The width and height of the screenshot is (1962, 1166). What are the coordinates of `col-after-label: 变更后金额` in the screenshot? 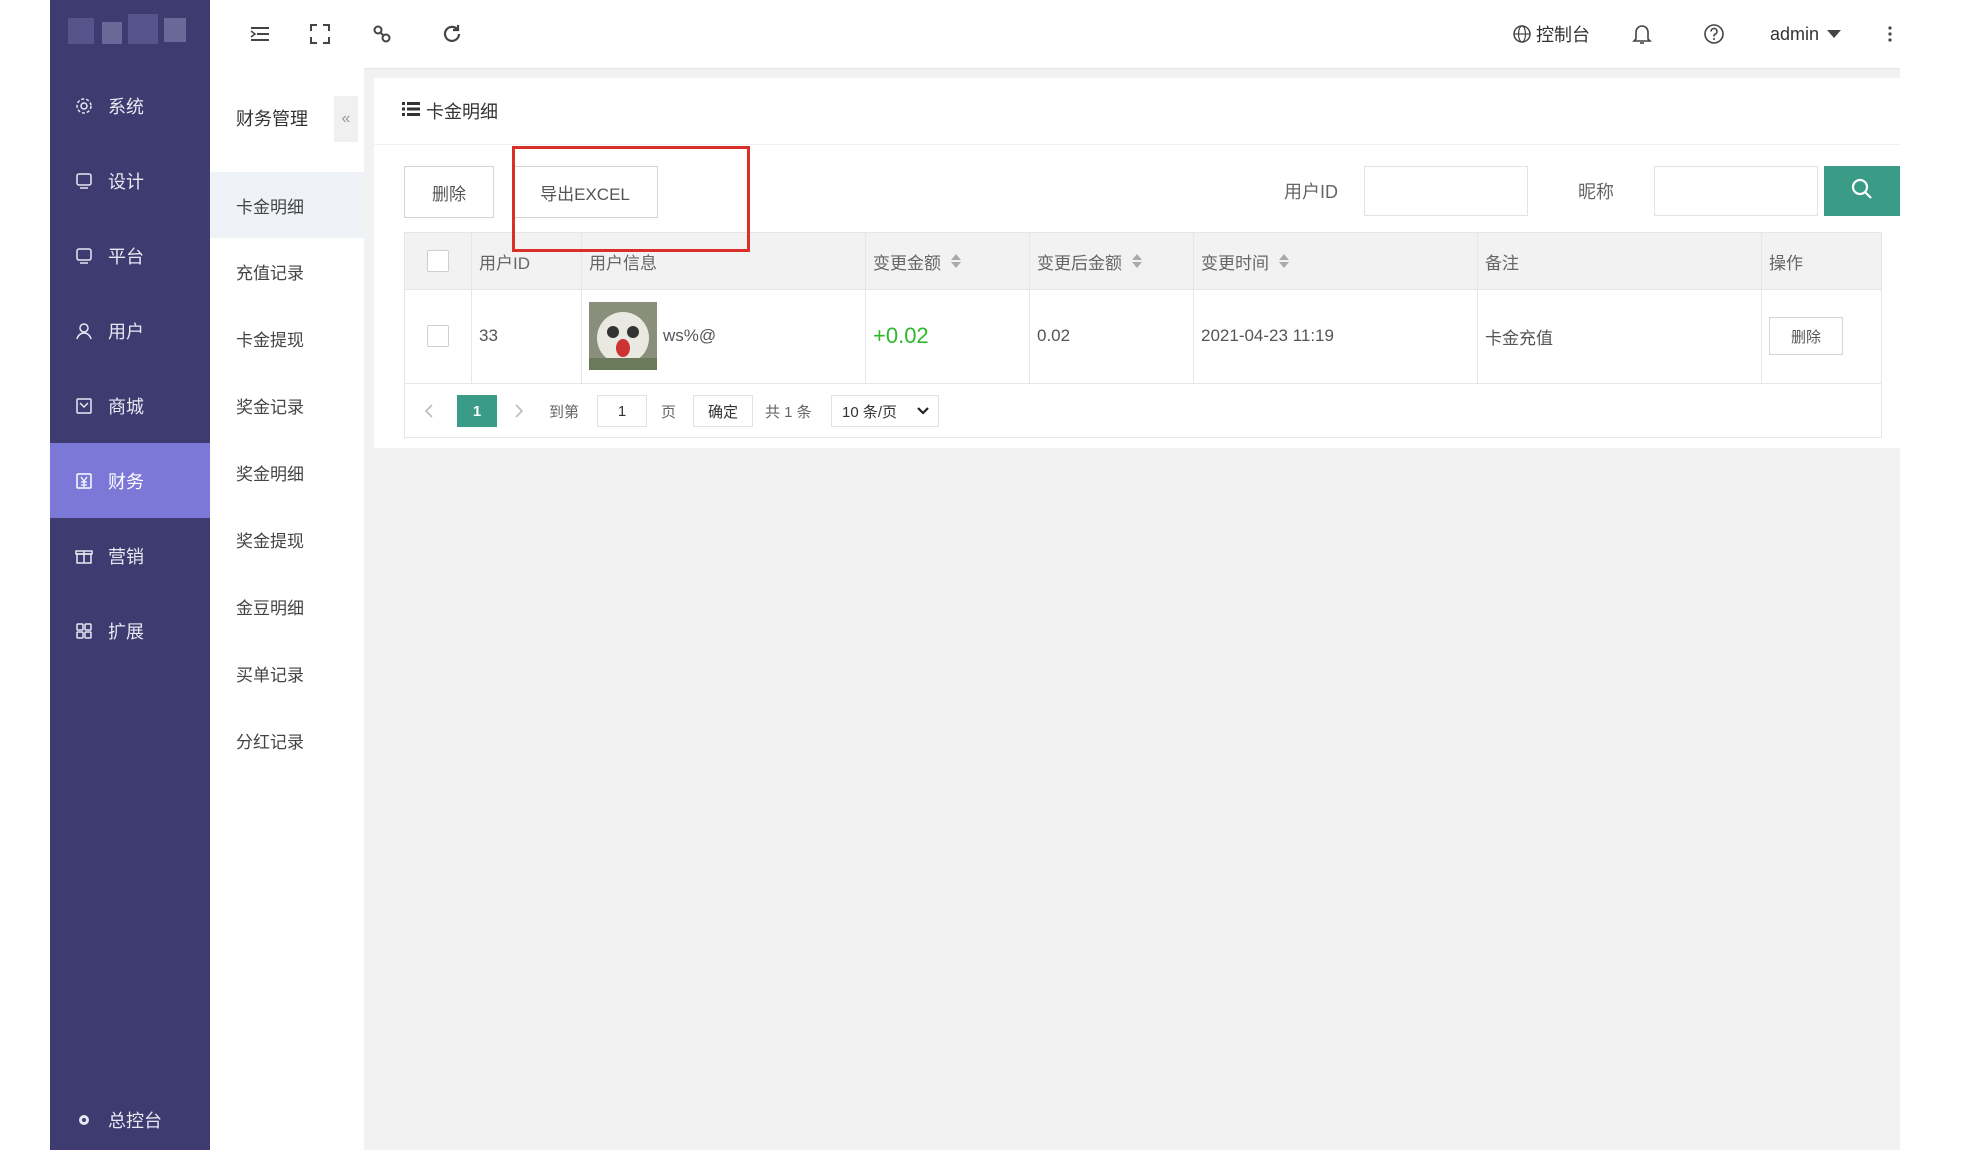 It's located at (1079, 263).